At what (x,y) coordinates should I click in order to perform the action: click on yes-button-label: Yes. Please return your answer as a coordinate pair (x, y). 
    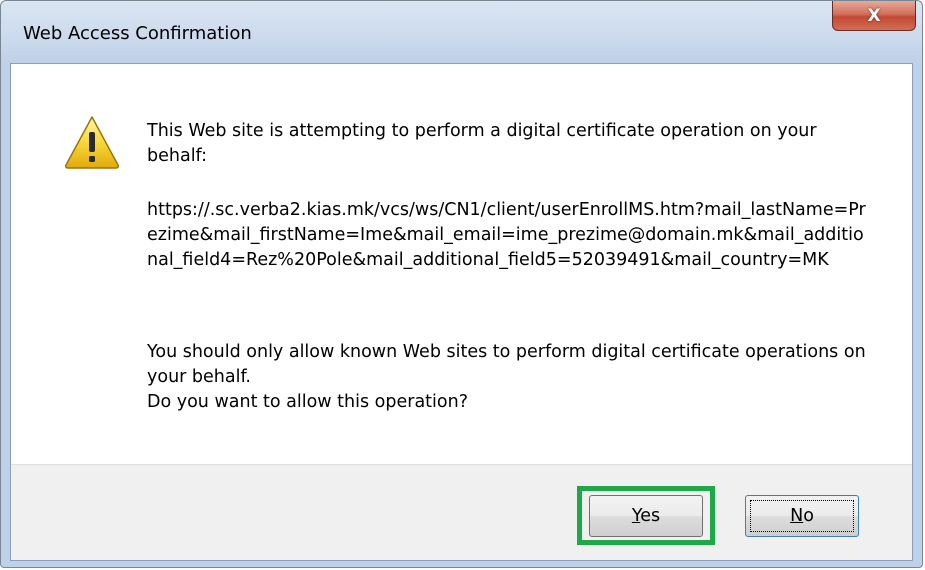
    Looking at the image, I should click on (646, 516).